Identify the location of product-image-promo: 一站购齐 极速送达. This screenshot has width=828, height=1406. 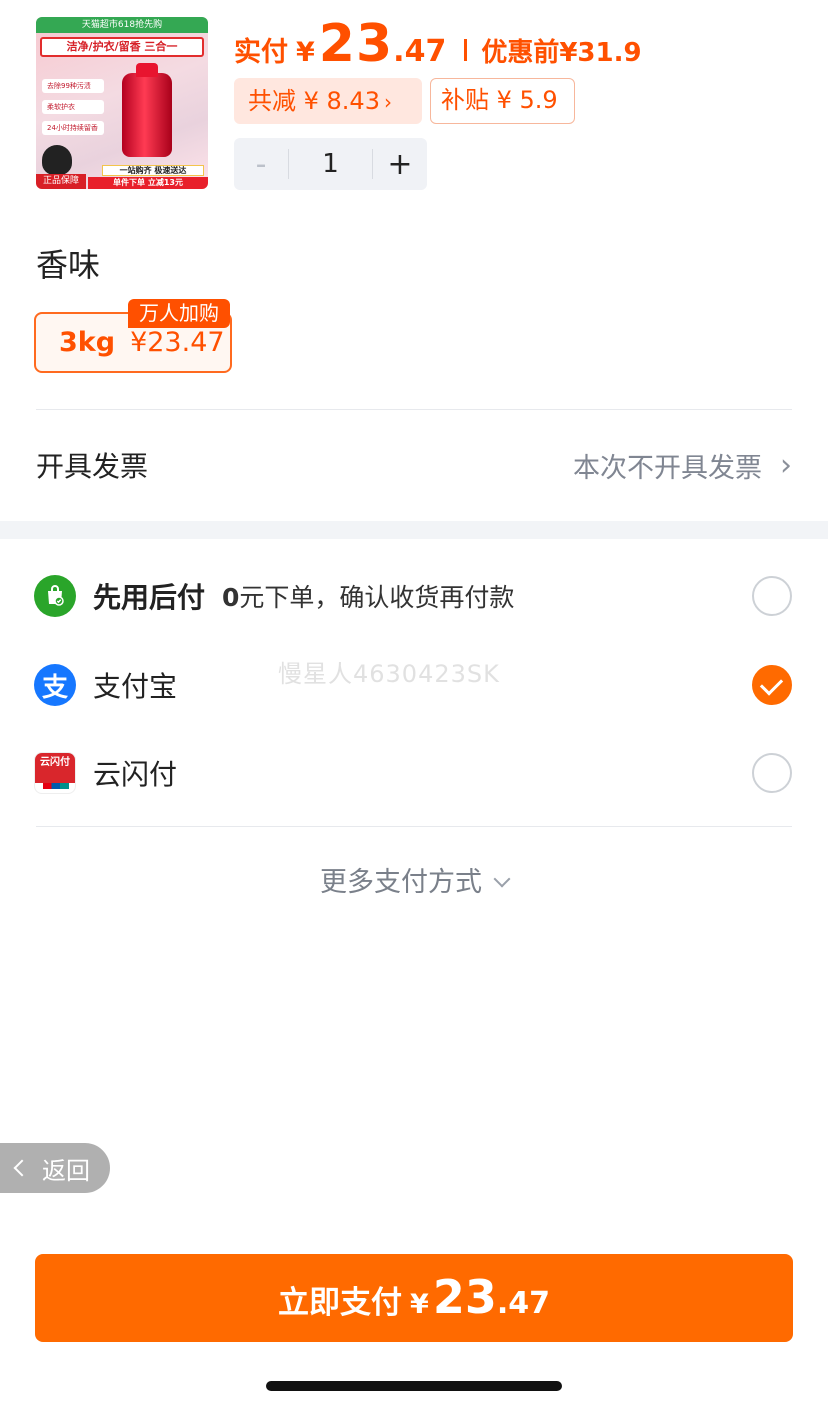
(153, 170).